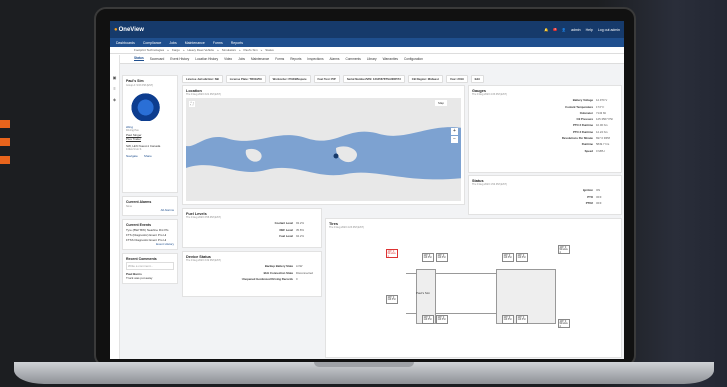 Image resolution: width=727 pixels, height=387 pixels. What do you see at coordinates (150, 210) in the screenshot?
I see `all-alarms-link: All Alarms` at bounding box center [150, 210].